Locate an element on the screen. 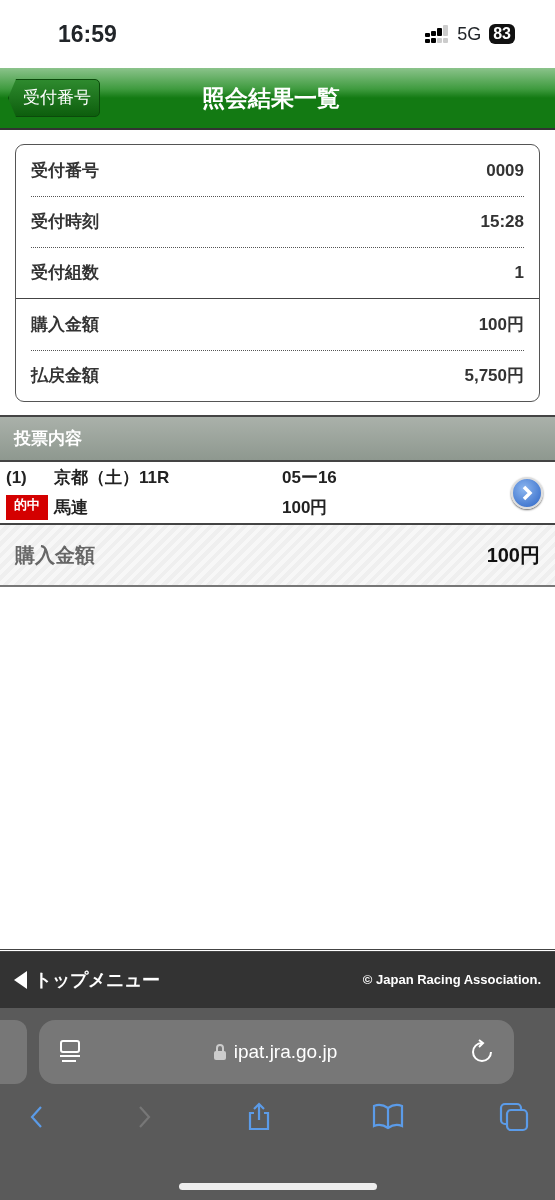 This screenshot has height=1200, width=555. bet-type: 馬連 is located at coordinates (71, 507).